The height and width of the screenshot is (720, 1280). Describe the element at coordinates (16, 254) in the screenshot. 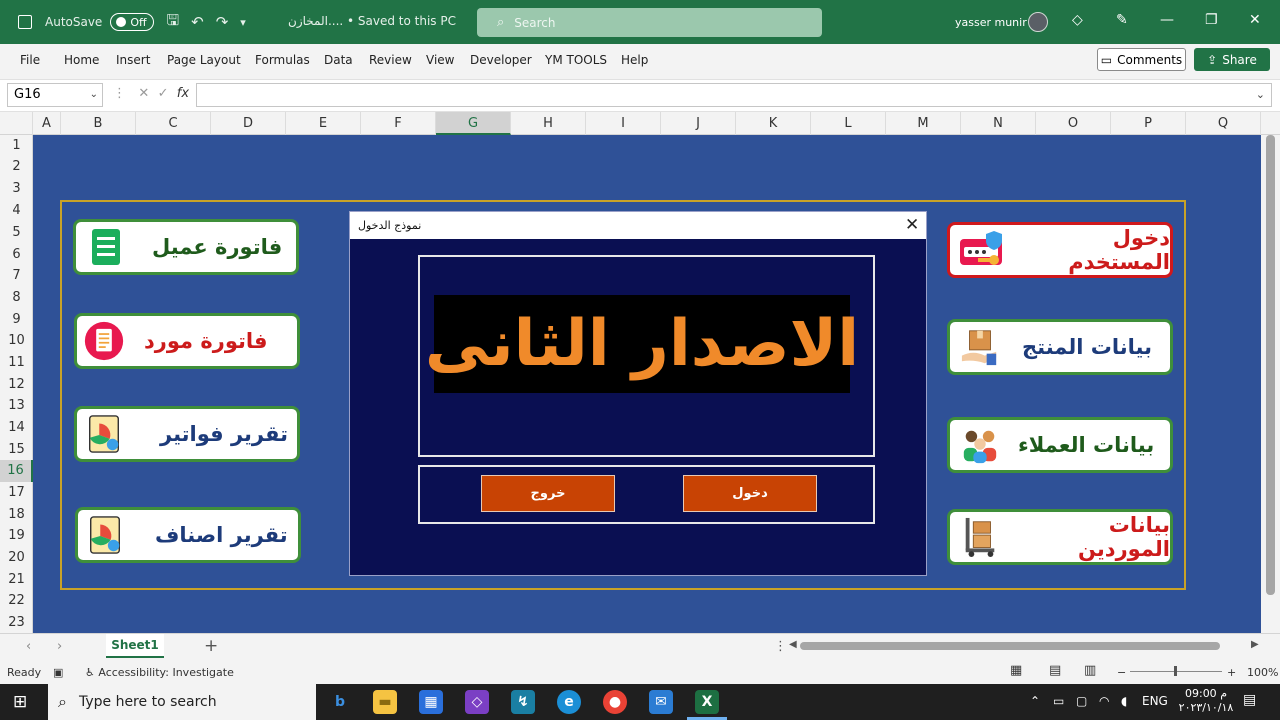

I see `row-header: 6` at that location.